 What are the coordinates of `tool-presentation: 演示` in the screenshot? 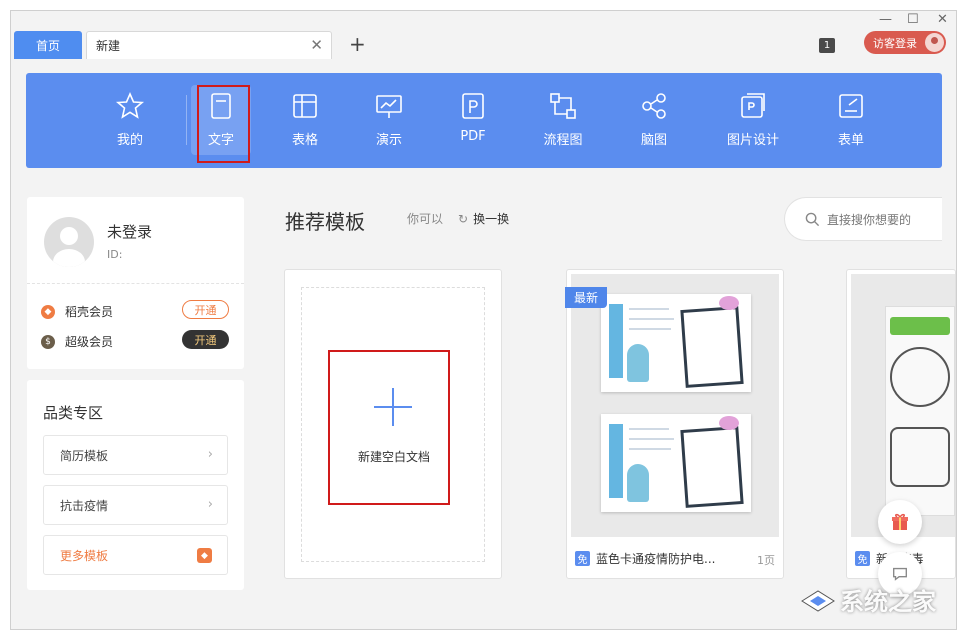 It's located at (389, 120).